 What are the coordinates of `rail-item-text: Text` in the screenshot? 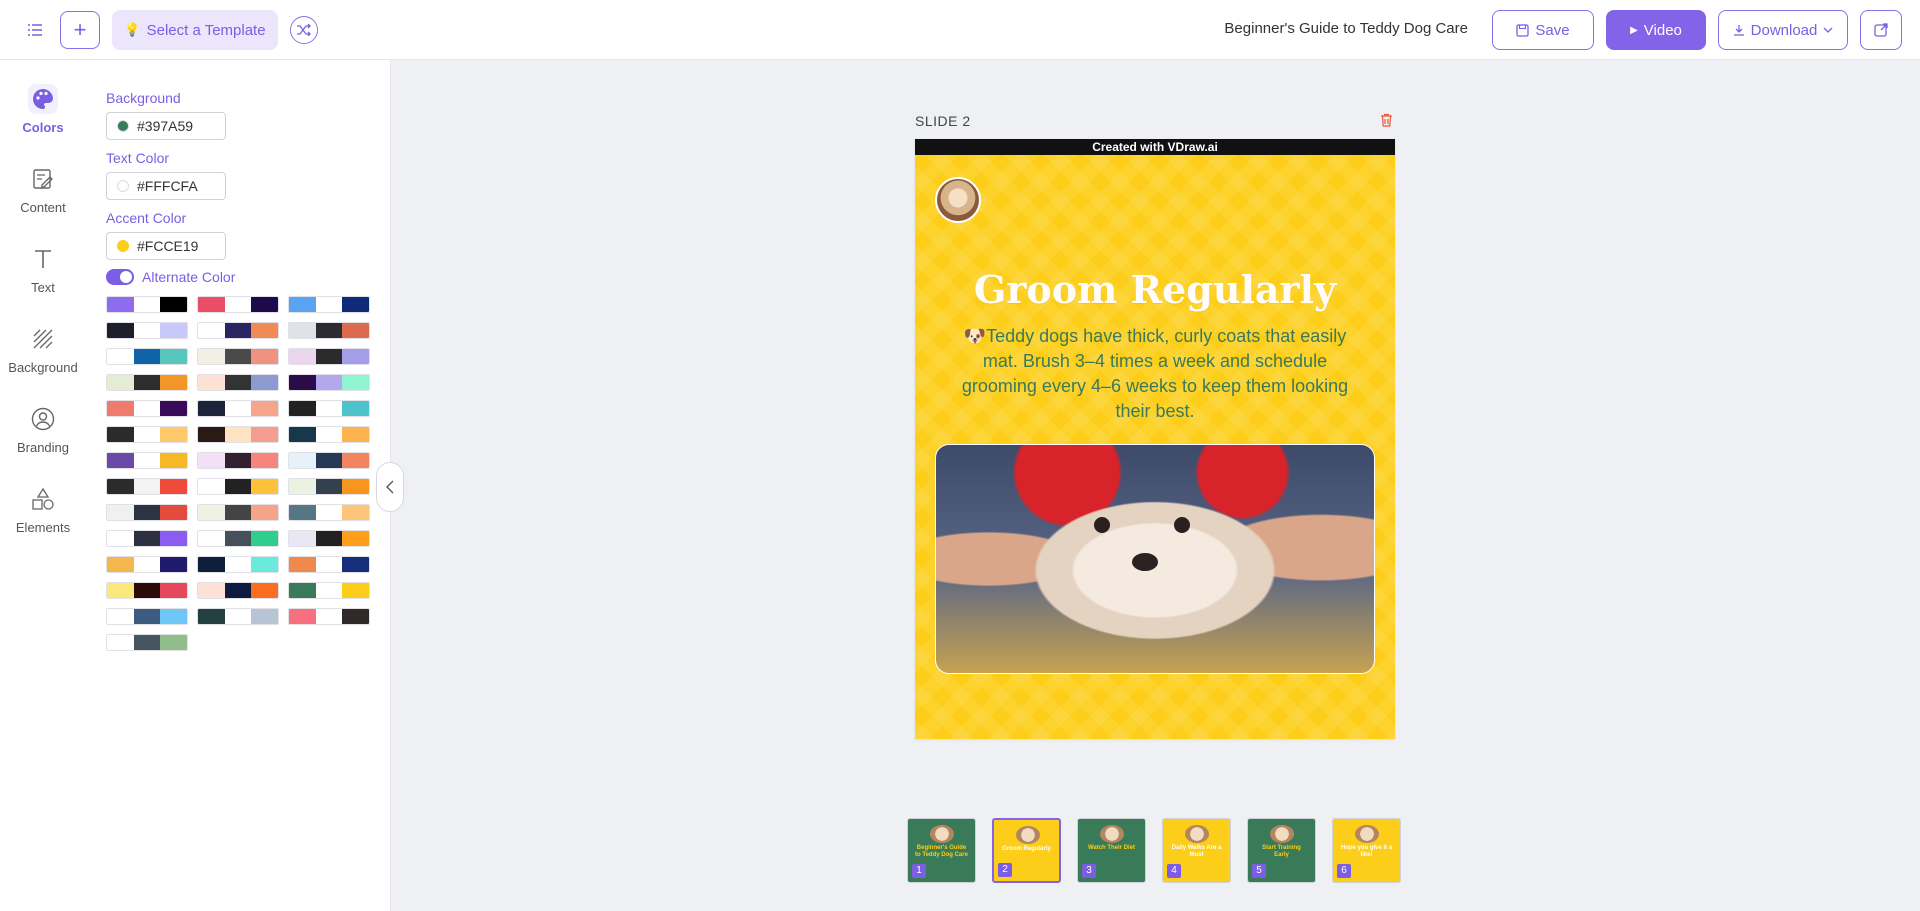 It's located at (43, 276).